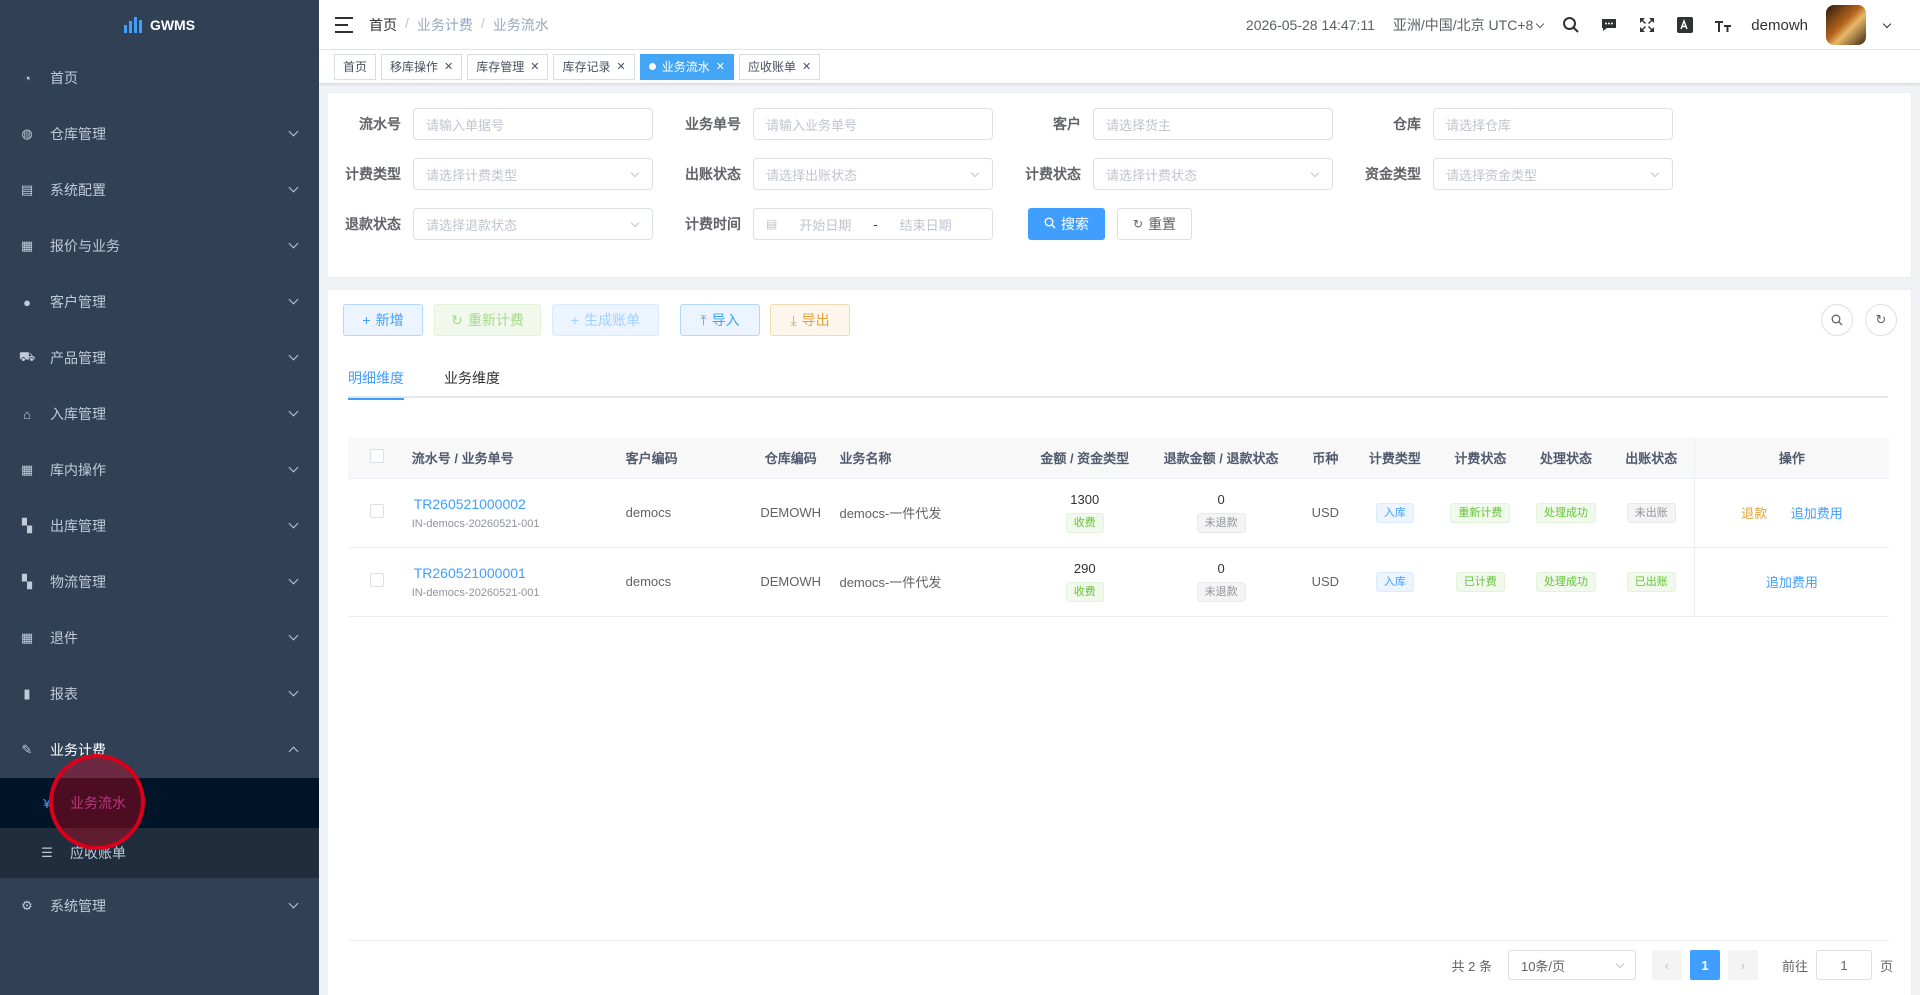 This screenshot has width=1920, height=995. I want to click on fullscreen-icon, so click(1647, 25).